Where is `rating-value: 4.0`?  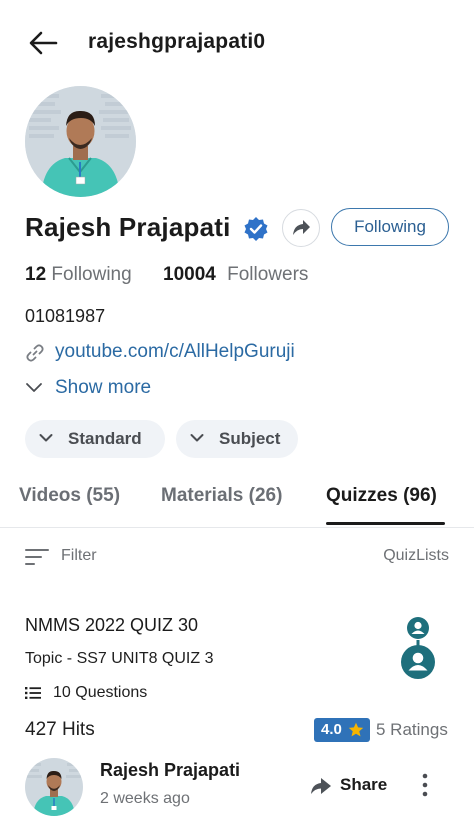 rating-value: 4.0 is located at coordinates (331, 729).